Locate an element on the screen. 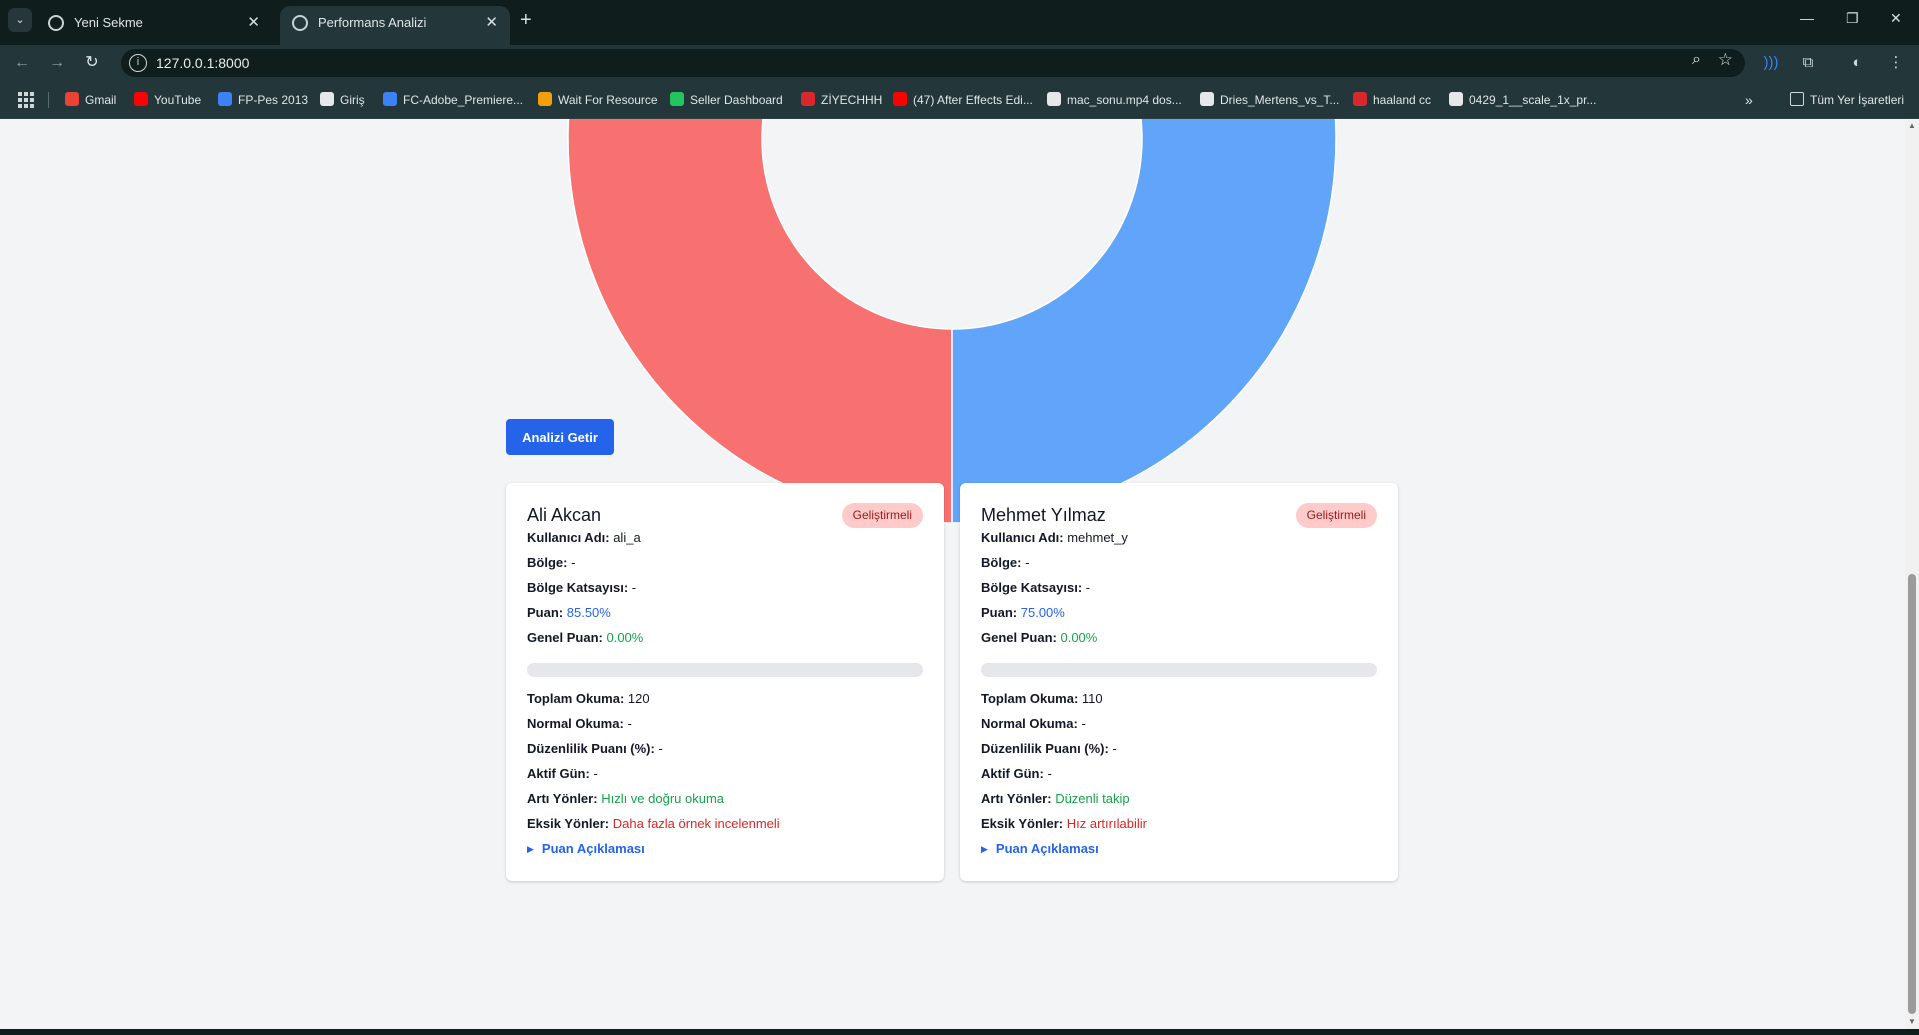 The image size is (1919, 1035). region-coef-row: Bölge Katsayısı: - is located at coordinates (1035, 587).